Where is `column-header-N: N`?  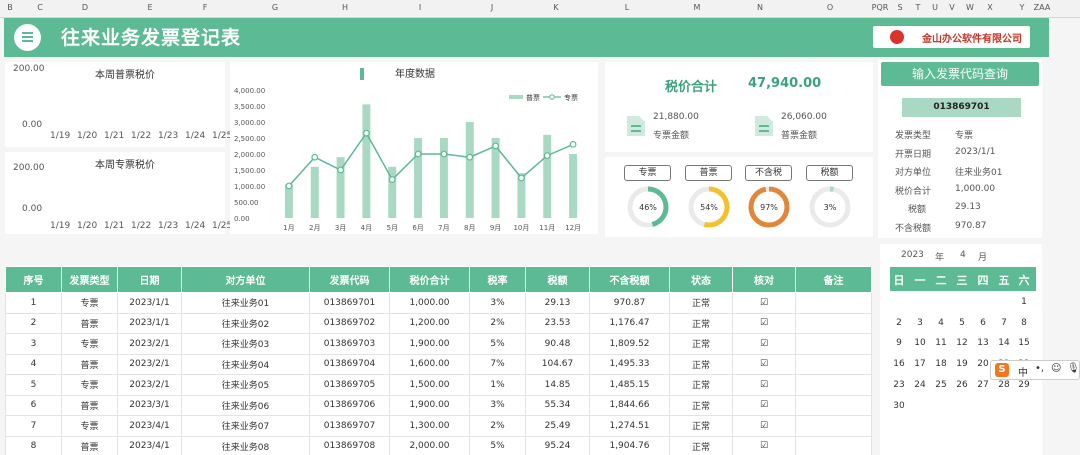 column-header-N: N is located at coordinates (760, 7).